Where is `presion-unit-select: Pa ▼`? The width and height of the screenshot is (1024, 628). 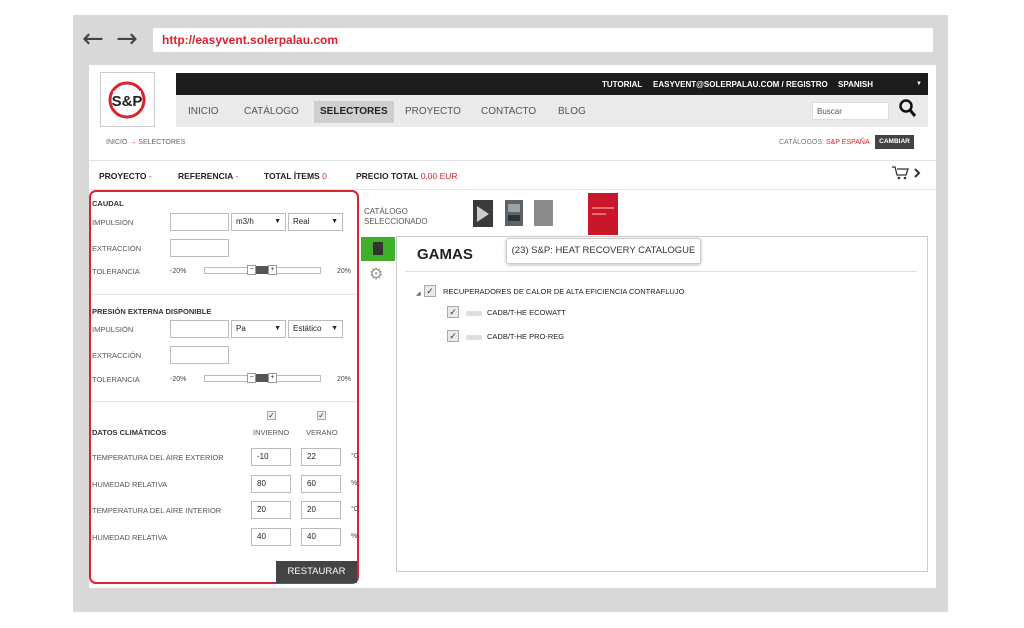 presion-unit-select: Pa ▼ is located at coordinates (258, 329).